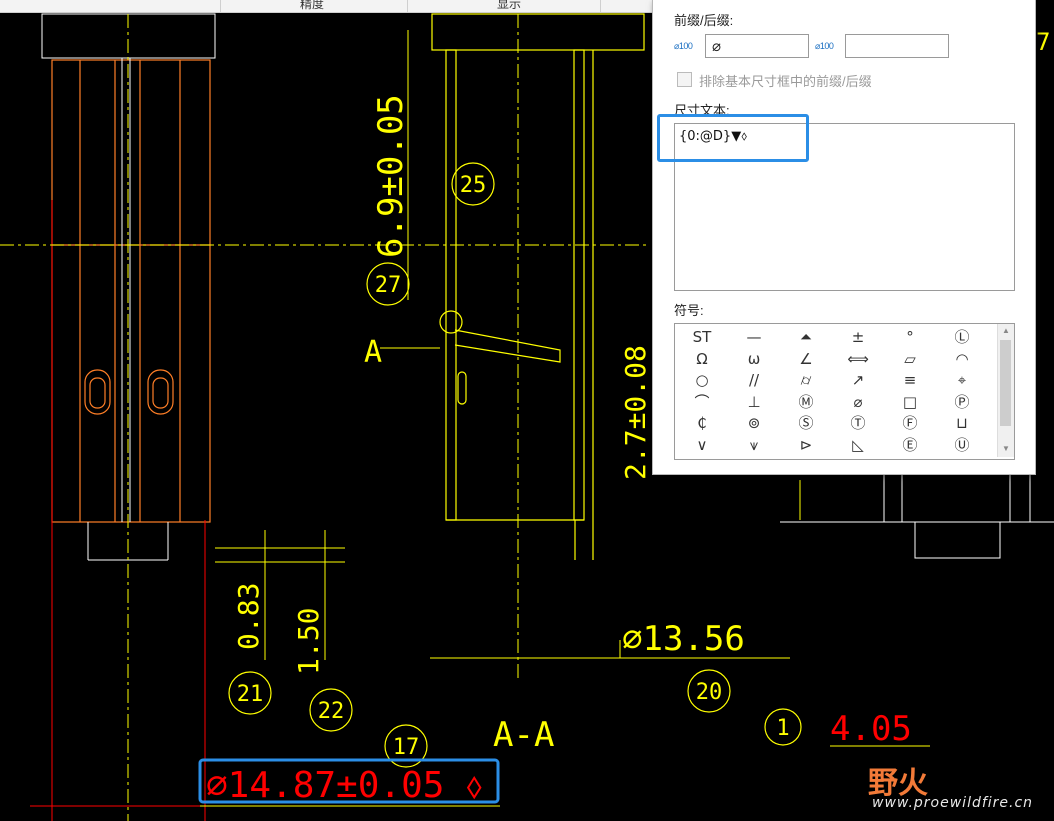 The width and height of the screenshot is (1054, 821). What do you see at coordinates (312, 6) in the screenshot?
I see `header-precision: 精度` at bounding box center [312, 6].